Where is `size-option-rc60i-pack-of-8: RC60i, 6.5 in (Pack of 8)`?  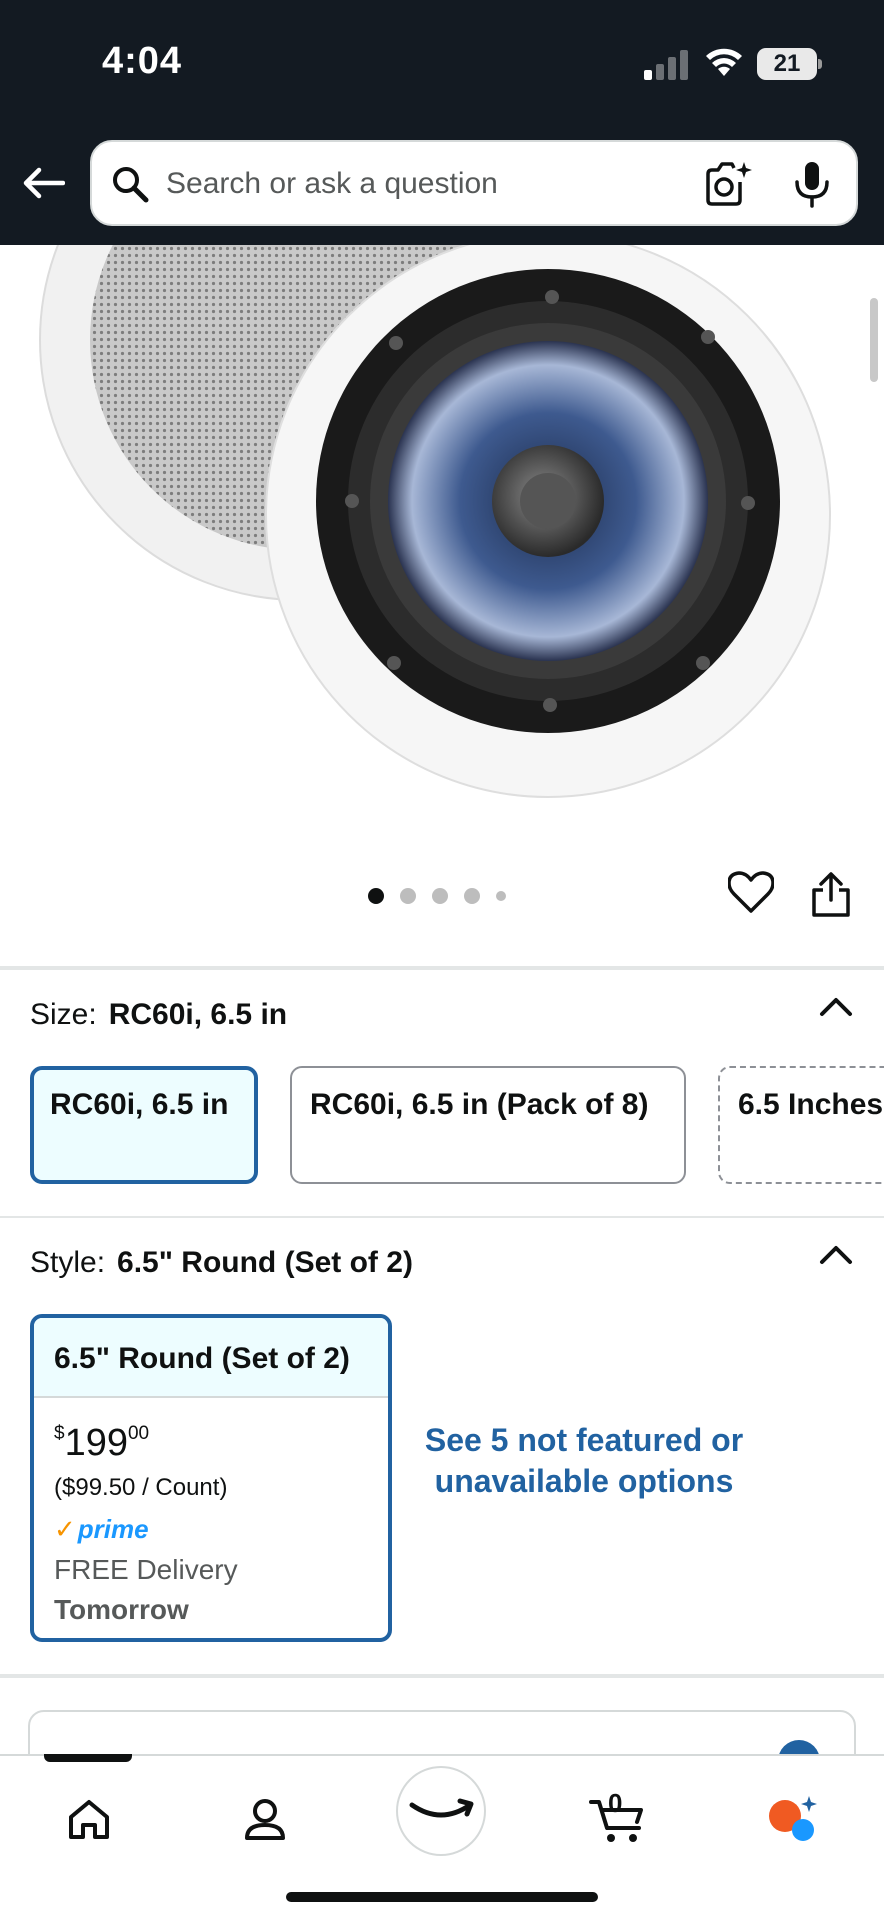 size-option-rc60i-pack-of-8: RC60i, 6.5 in (Pack of 8) is located at coordinates (488, 1125).